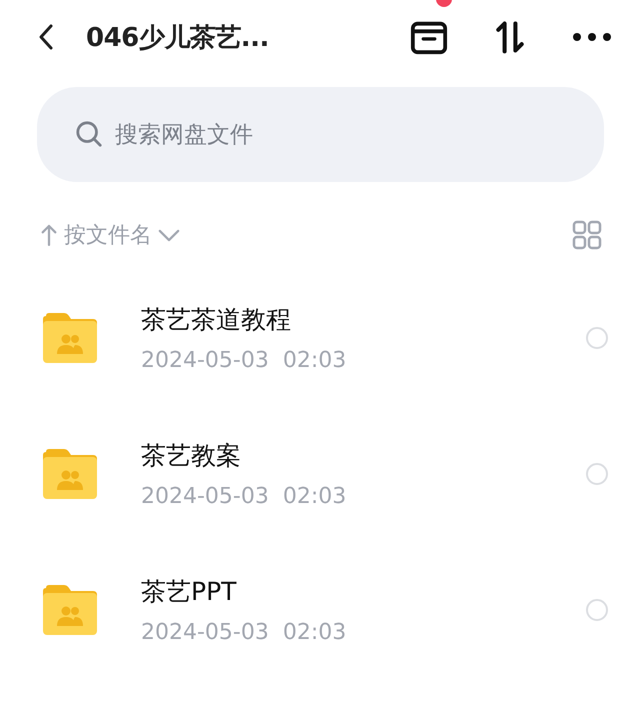  What do you see at coordinates (49, 235) in the screenshot?
I see `arrow-up-icon` at bounding box center [49, 235].